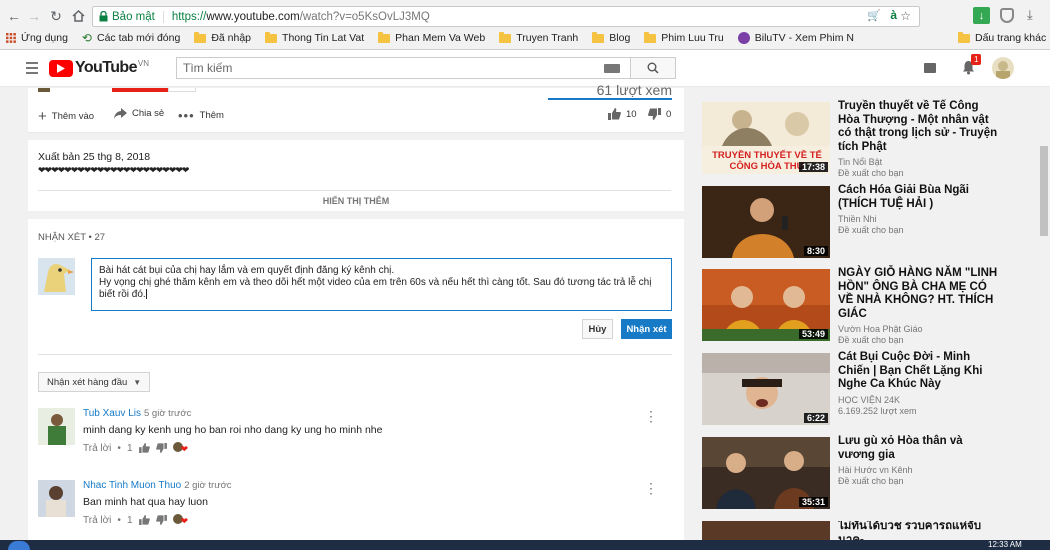 Image resolution: width=1050 pixels, height=550 pixels. What do you see at coordinates (918, 530) in the screenshot?
I see `video-title: ไม่ทันได้บวช รวบคารถแห่จับนาค-` at bounding box center [918, 530].